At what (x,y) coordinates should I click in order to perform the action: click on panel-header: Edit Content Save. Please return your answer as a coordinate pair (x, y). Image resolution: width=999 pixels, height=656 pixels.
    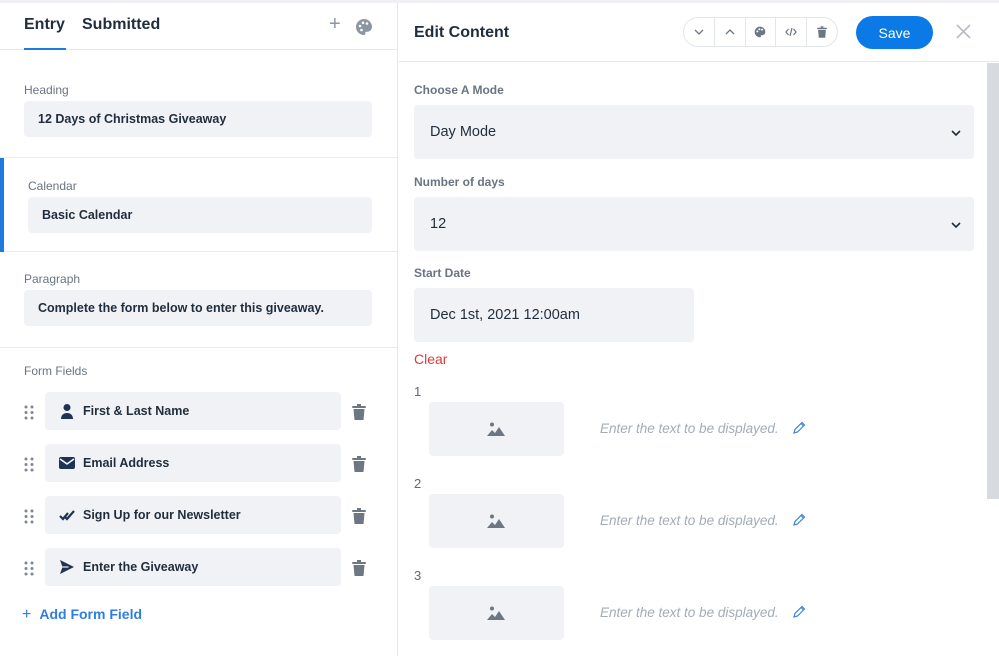
    Looking at the image, I should click on (699, 32).